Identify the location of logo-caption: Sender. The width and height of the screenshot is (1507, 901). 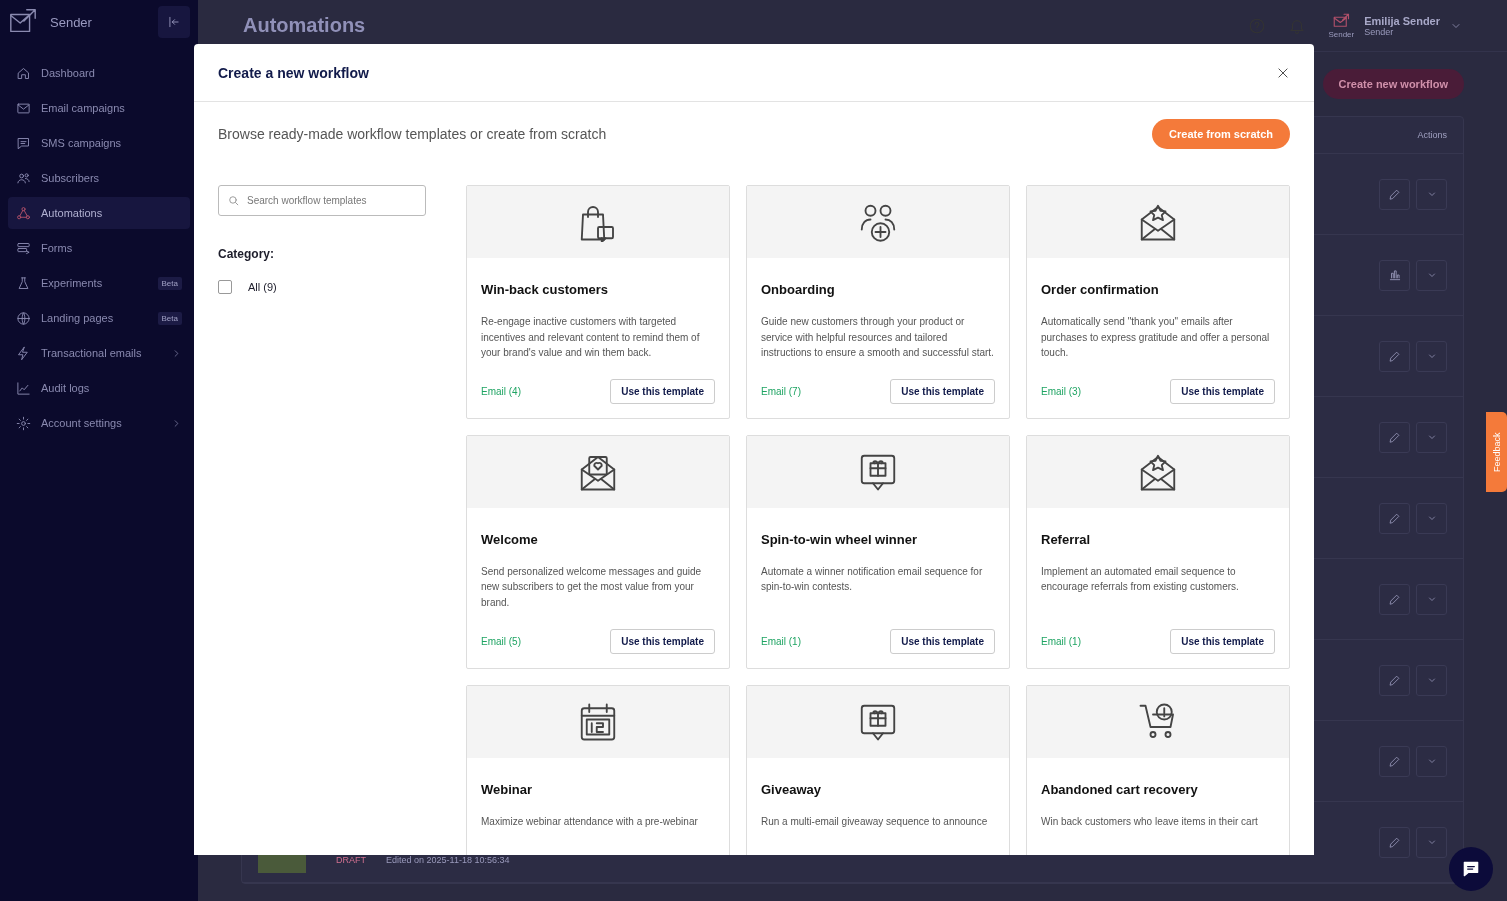
(1341, 34).